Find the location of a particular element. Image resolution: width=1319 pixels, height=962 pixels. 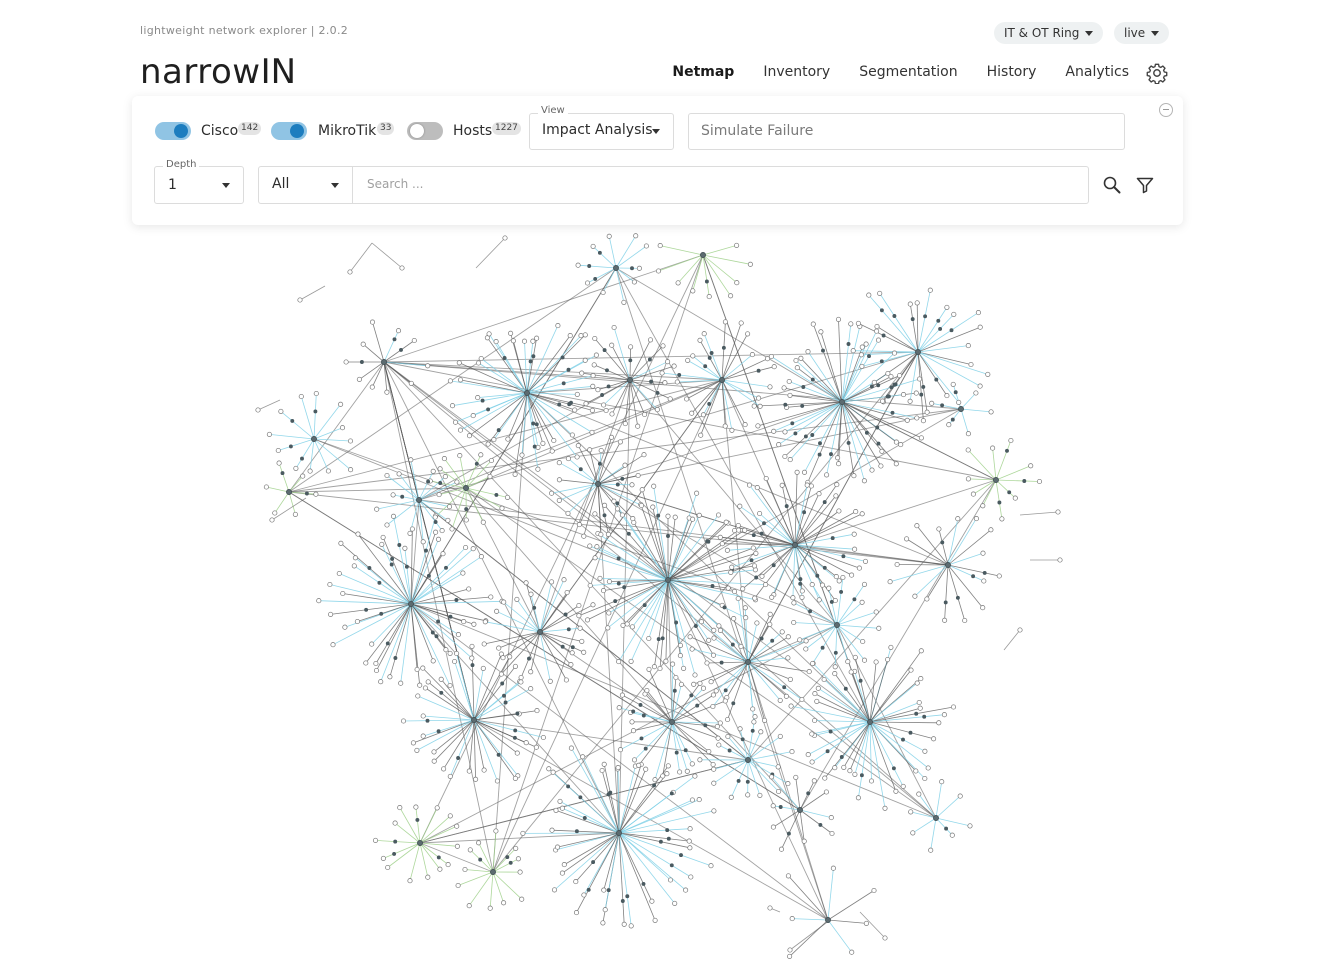

nav-netmap: Netmap is located at coordinates (703, 72).